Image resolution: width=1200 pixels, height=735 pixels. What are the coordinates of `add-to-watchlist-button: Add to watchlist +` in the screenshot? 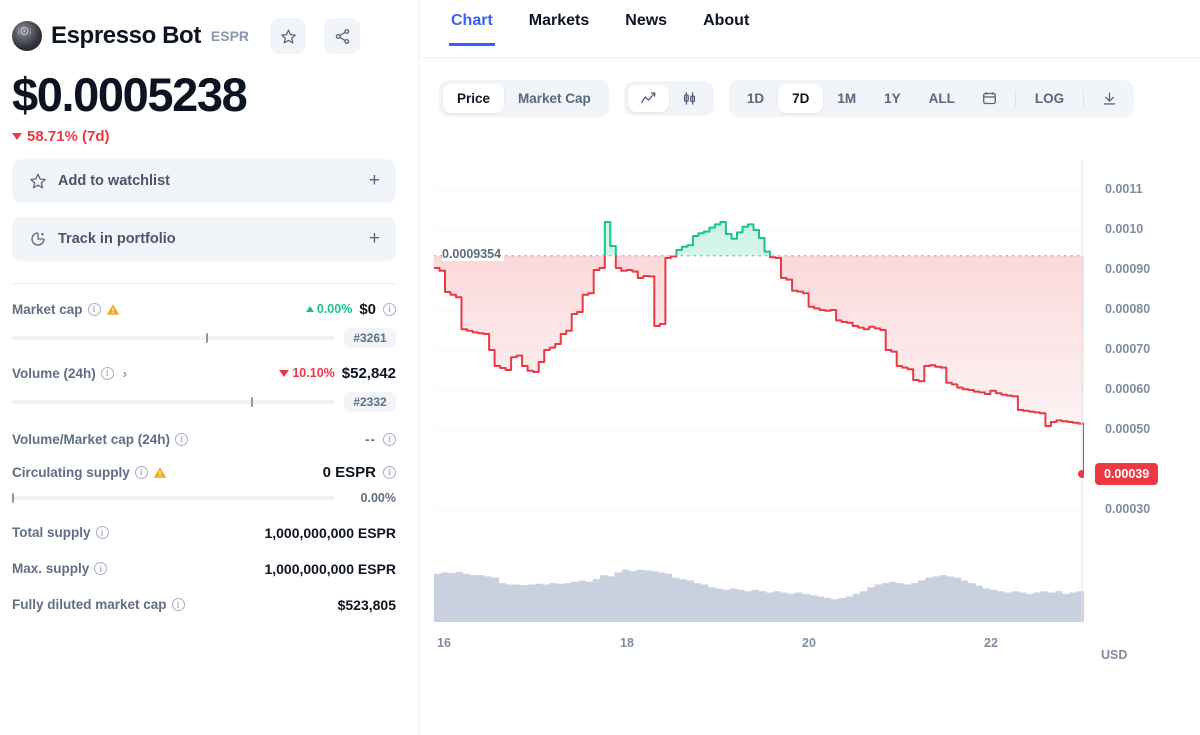 It's located at (204, 180).